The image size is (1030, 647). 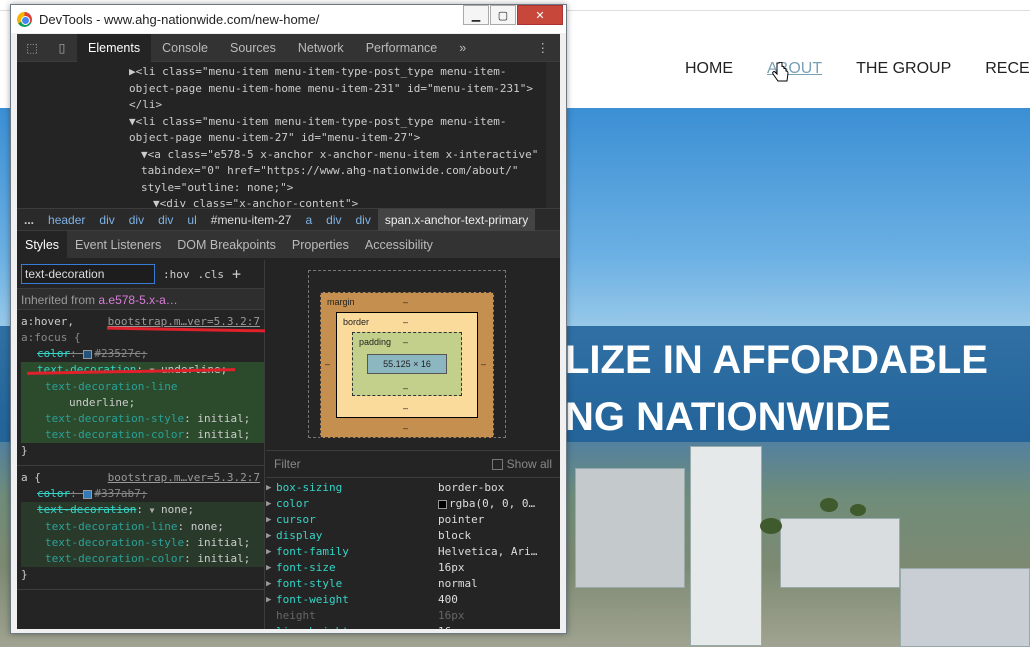 I want to click on css-declaration: color: #23527c;, so click(x=142, y=354).